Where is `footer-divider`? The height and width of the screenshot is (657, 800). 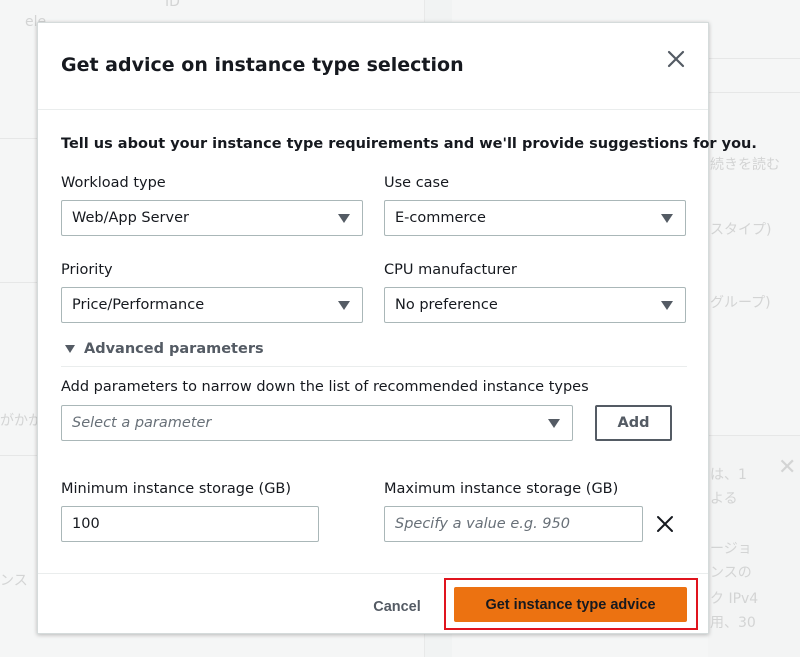
footer-divider is located at coordinates (373, 573).